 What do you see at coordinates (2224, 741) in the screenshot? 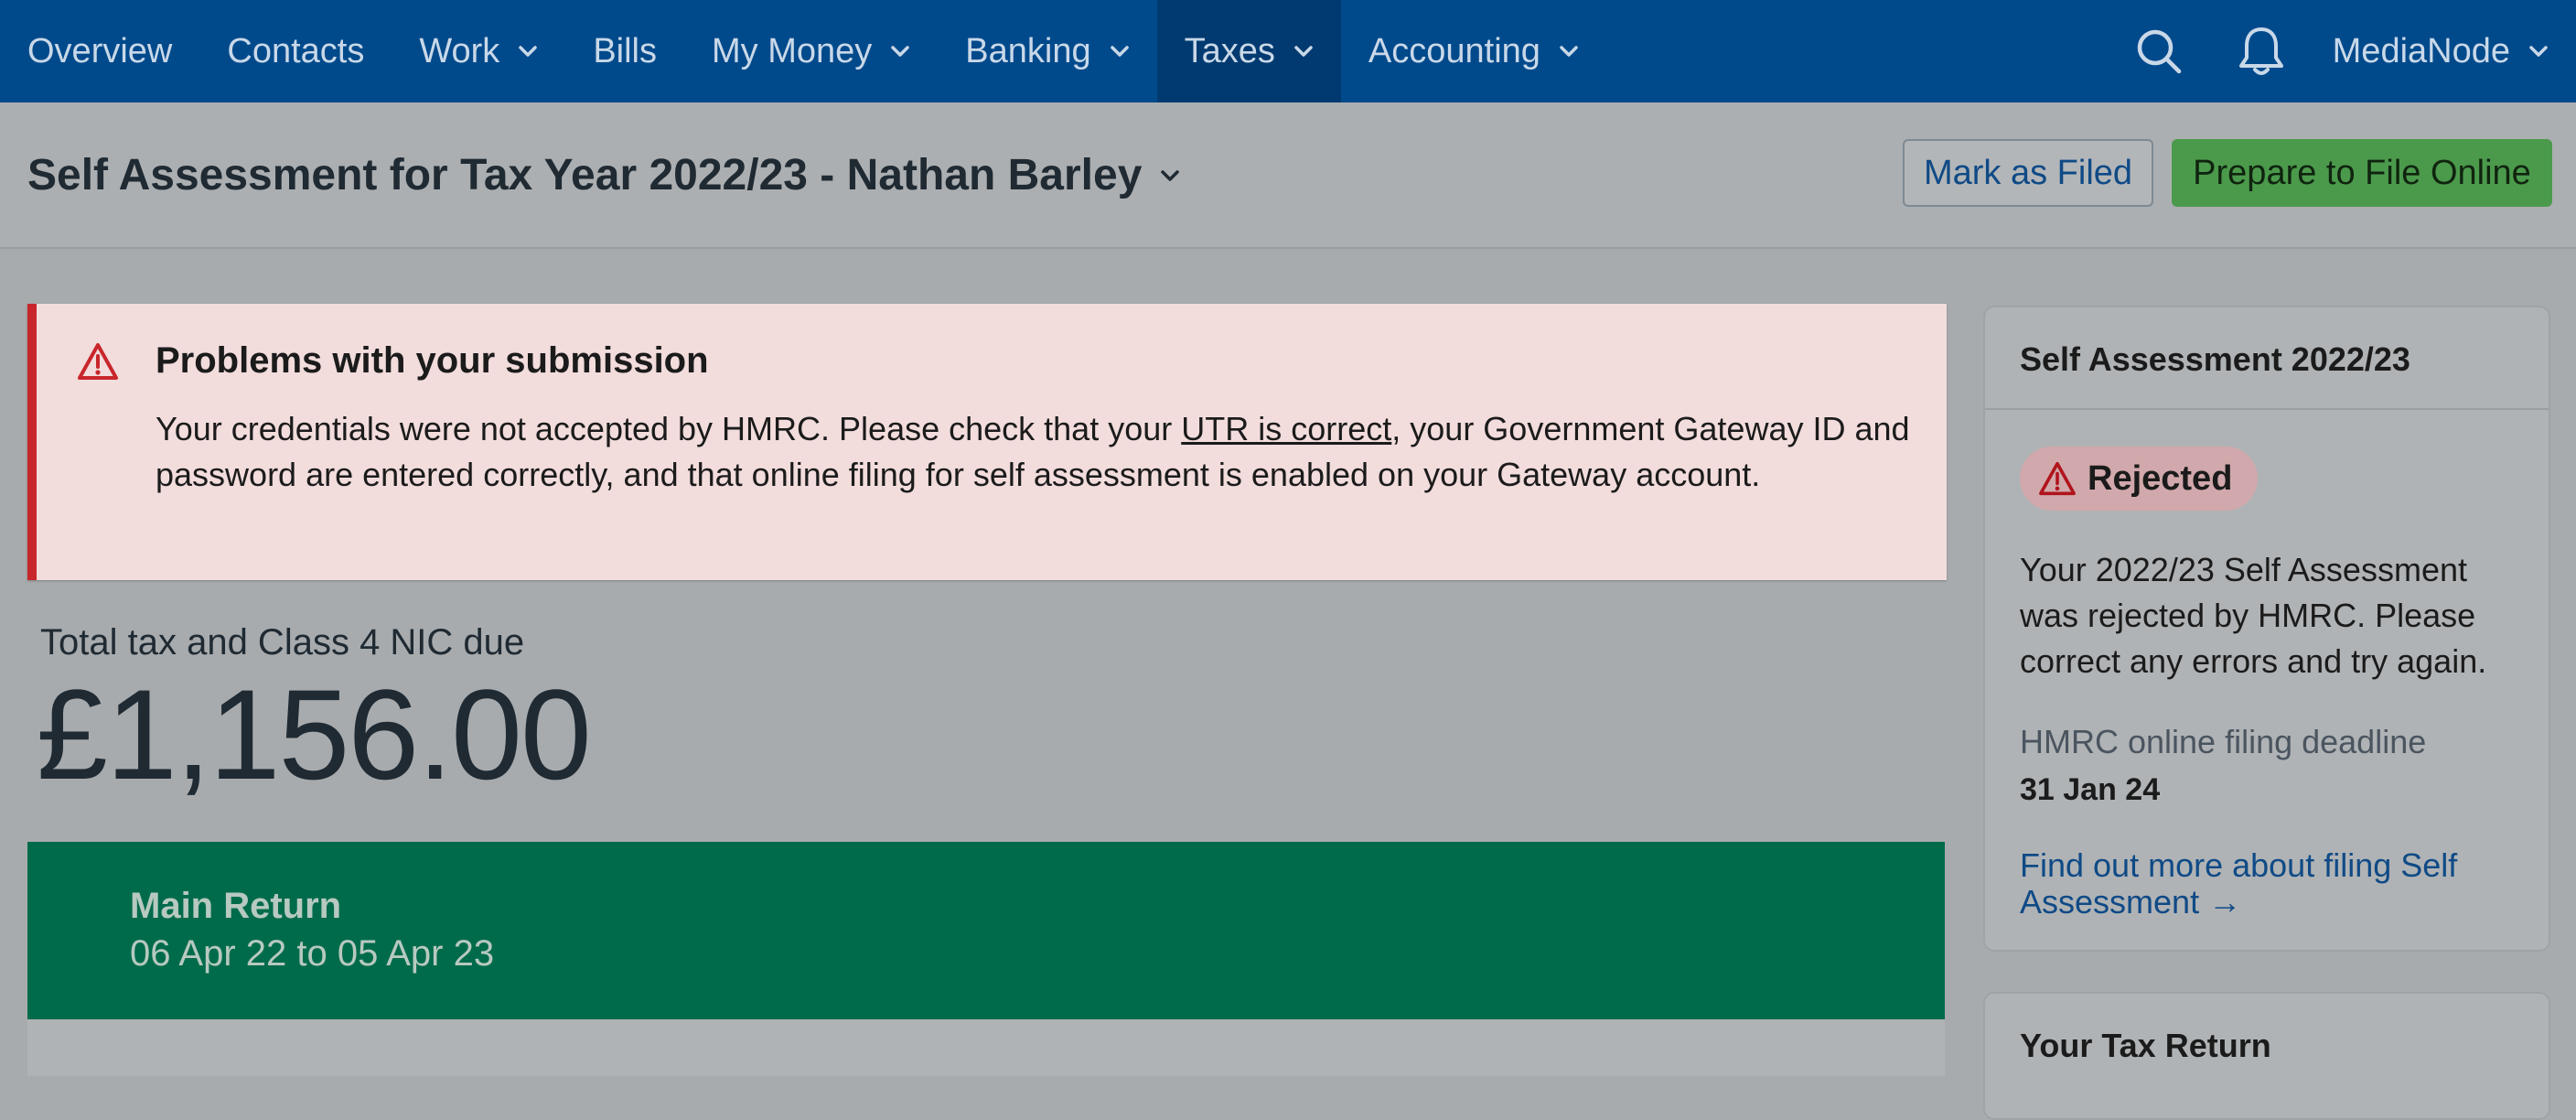
I see `deadline-label: HMRC online filing deadline` at bounding box center [2224, 741].